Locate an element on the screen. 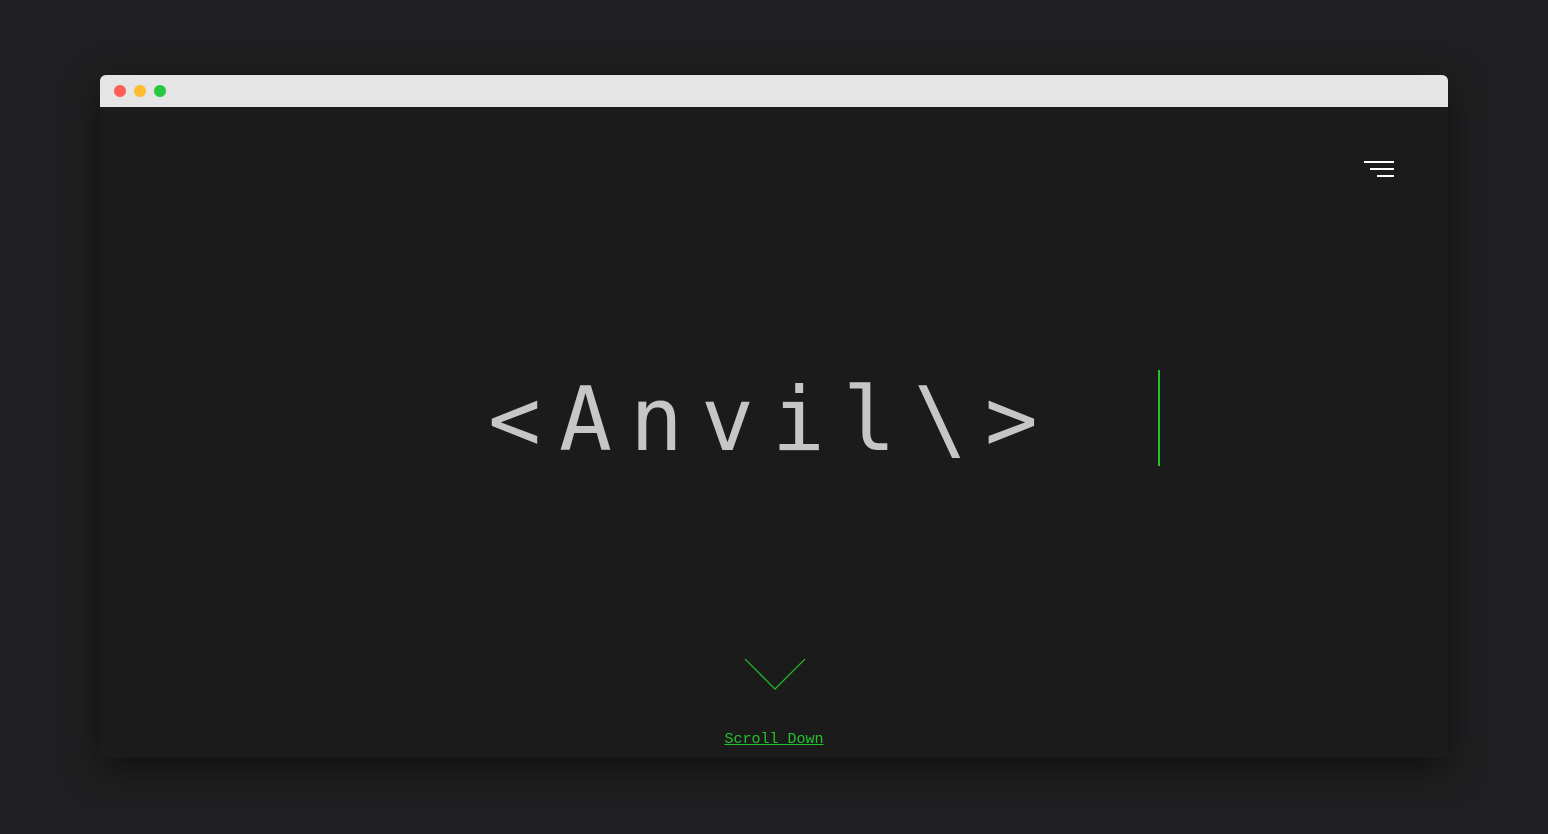  scroll-down-link: Scroll Down is located at coordinates (774, 739).